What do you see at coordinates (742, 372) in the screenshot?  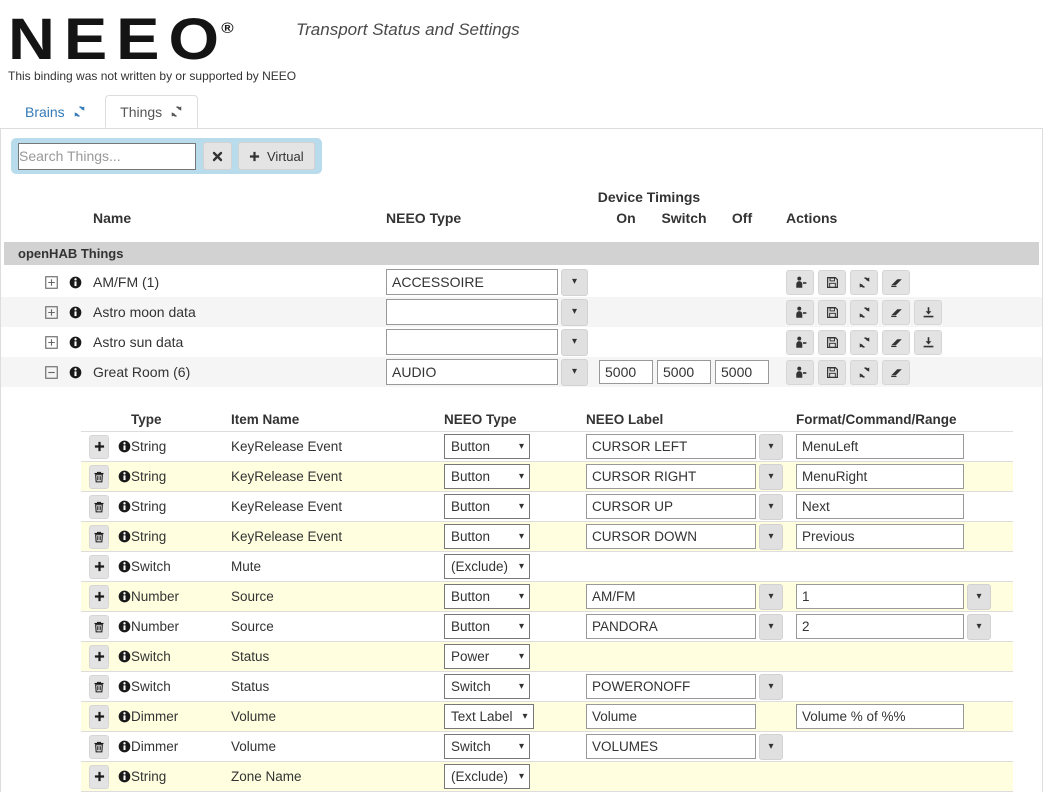 I see `timing-off-input` at bounding box center [742, 372].